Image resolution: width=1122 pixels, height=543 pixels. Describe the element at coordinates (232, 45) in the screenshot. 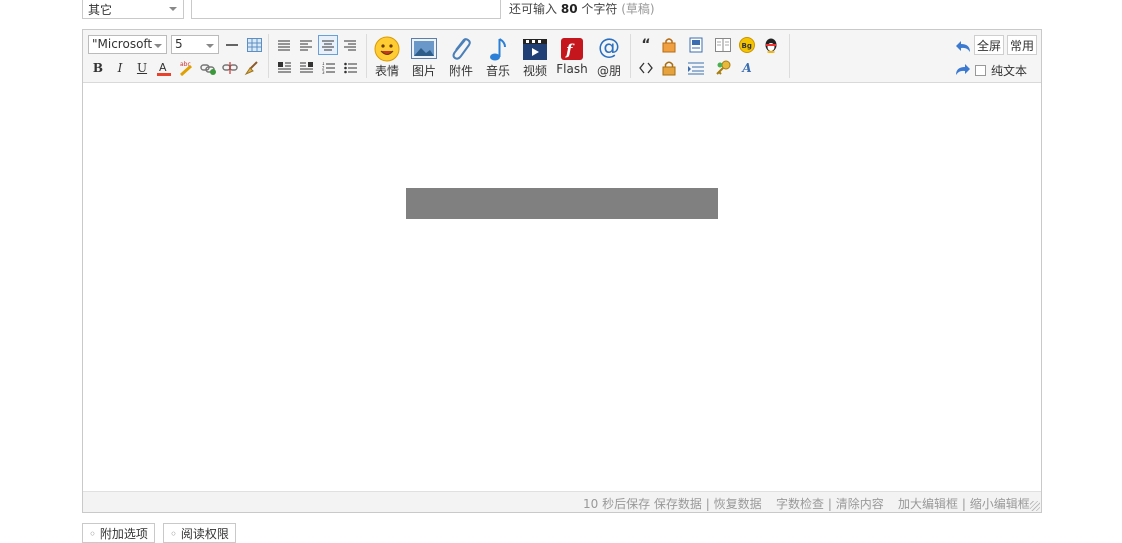

I see `horizontal-rule-icon` at that location.